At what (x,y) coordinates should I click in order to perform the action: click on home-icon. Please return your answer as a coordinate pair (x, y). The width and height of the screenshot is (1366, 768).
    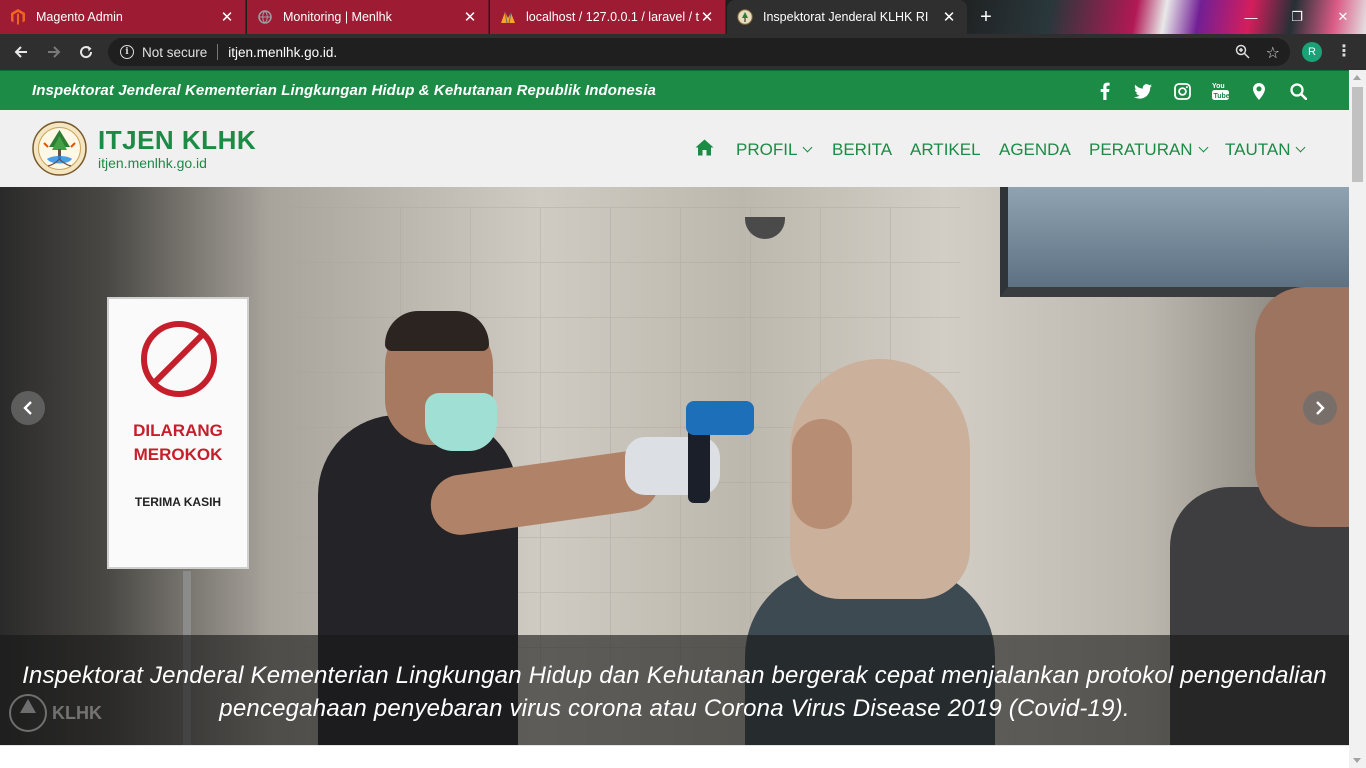
    Looking at the image, I should click on (704, 147).